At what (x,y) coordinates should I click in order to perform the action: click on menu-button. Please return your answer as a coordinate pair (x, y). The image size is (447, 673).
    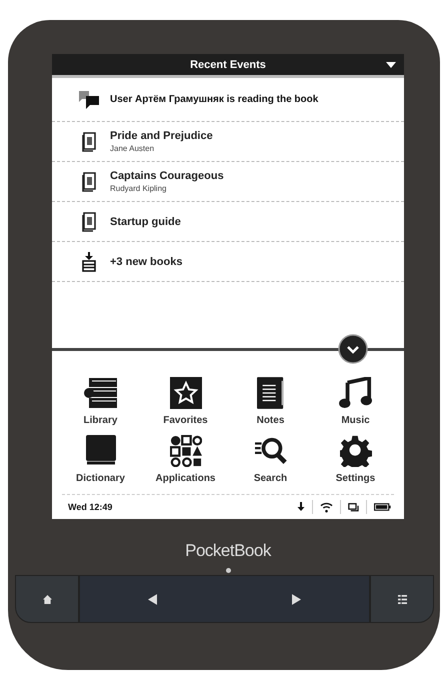
    Looking at the image, I should click on (402, 599).